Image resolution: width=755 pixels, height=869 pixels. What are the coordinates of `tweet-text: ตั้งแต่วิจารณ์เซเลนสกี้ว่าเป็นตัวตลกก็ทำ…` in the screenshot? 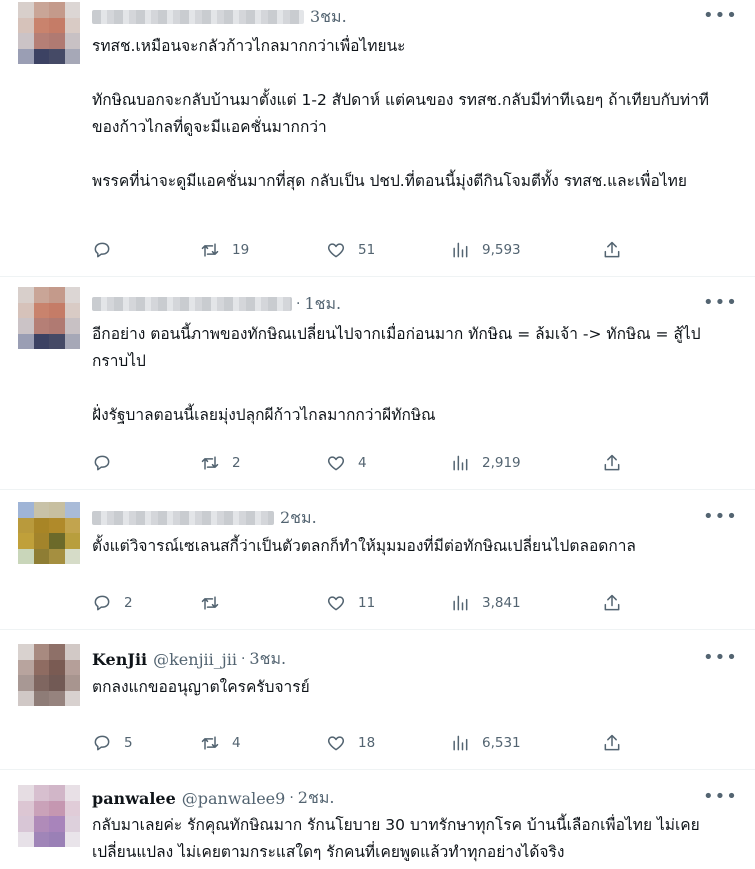 It's located at (364, 546).